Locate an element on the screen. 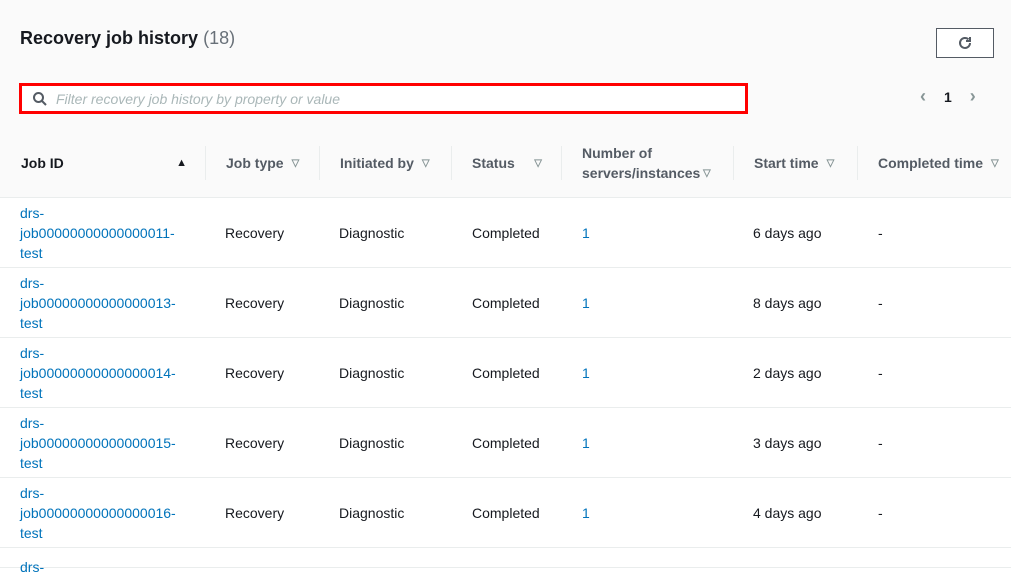 The height and width of the screenshot is (577, 1011). search-icon is located at coordinates (40, 98).